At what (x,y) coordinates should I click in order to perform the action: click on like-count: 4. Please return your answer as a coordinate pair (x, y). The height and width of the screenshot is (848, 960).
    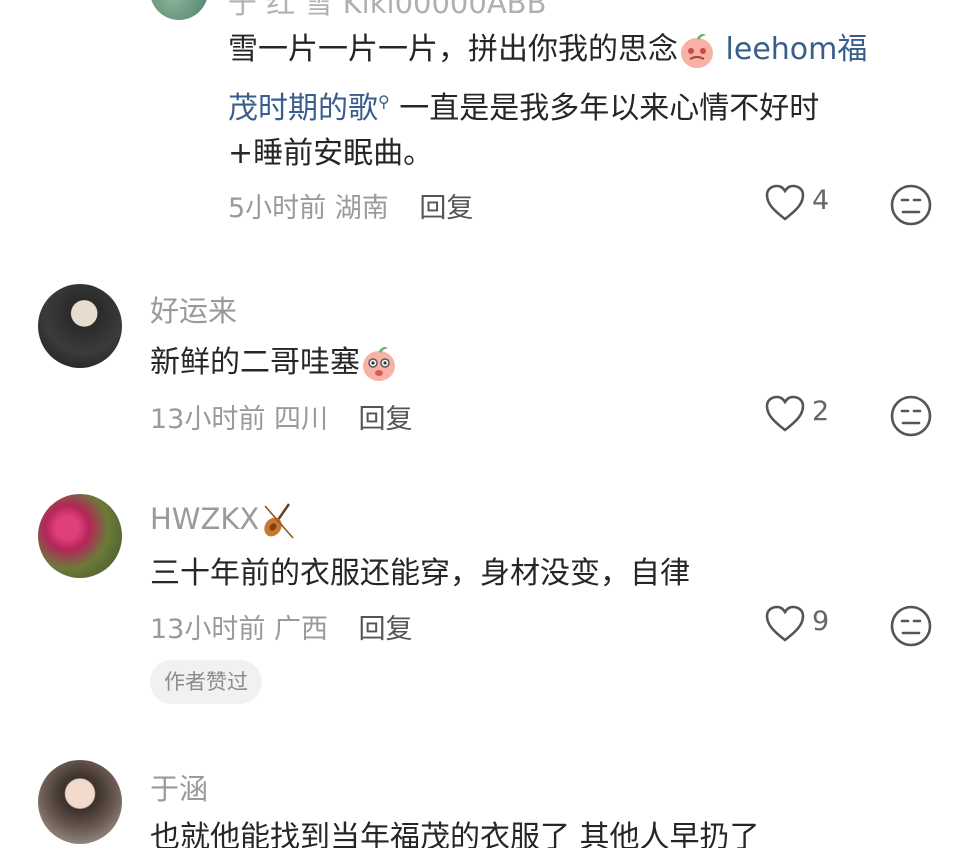
    Looking at the image, I should click on (821, 200).